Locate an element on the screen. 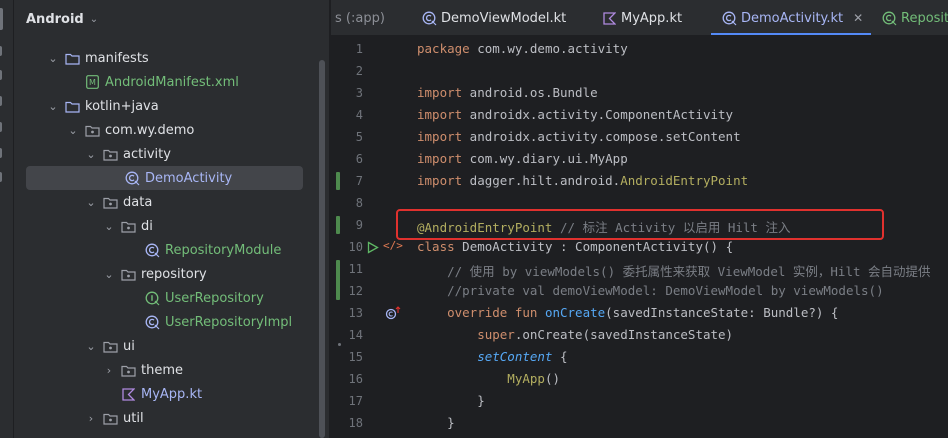  tab-label: Reposit is located at coordinates (924, 18).